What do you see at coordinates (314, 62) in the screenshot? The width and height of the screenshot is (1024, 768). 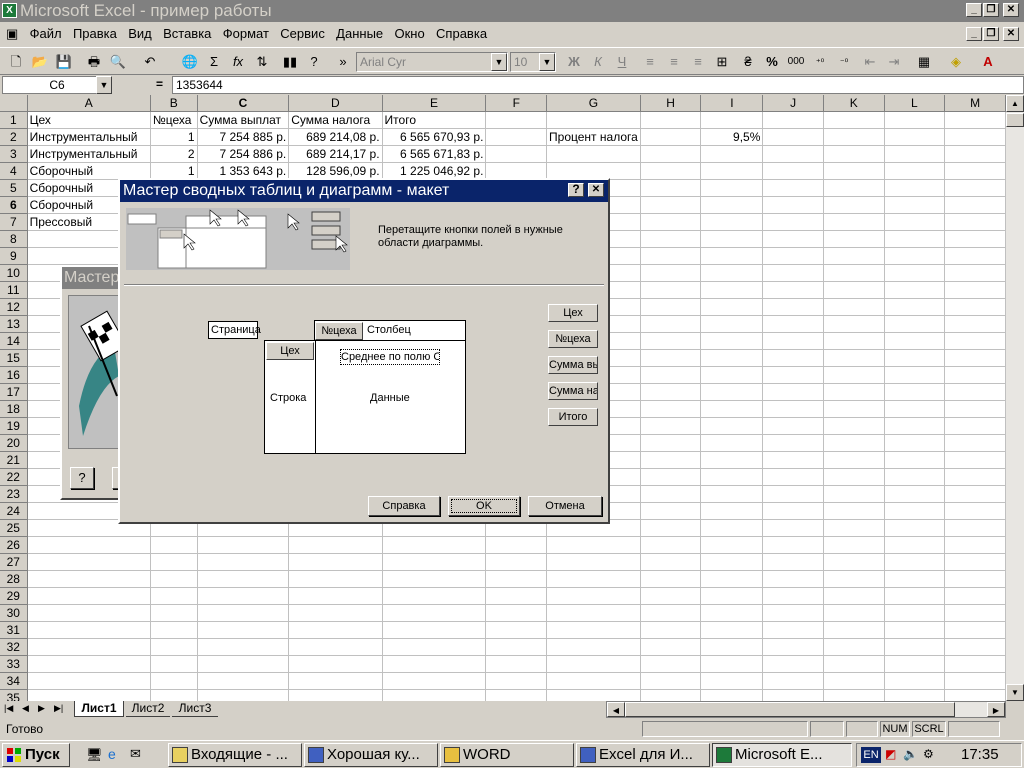 I see `help-icon: ?` at bounding box center [314, 62].